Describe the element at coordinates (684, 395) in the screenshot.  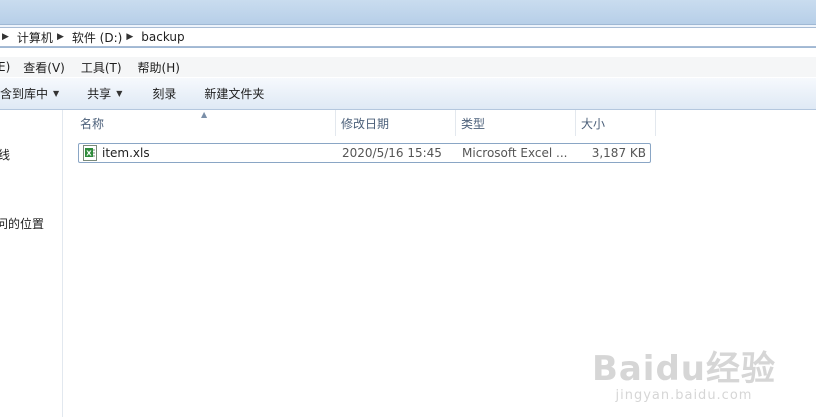
I see `watermark-url: jingyan.baidu.com` at that location.